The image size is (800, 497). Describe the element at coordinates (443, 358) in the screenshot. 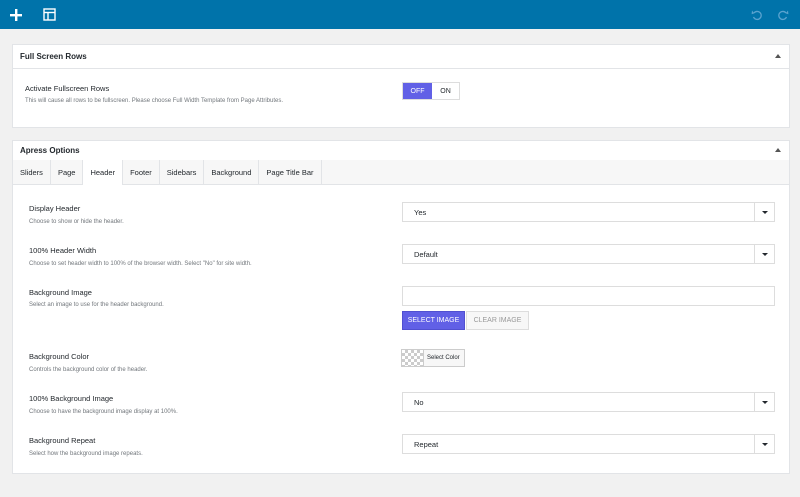

I see `color-picker-label: Select Color` at that location.